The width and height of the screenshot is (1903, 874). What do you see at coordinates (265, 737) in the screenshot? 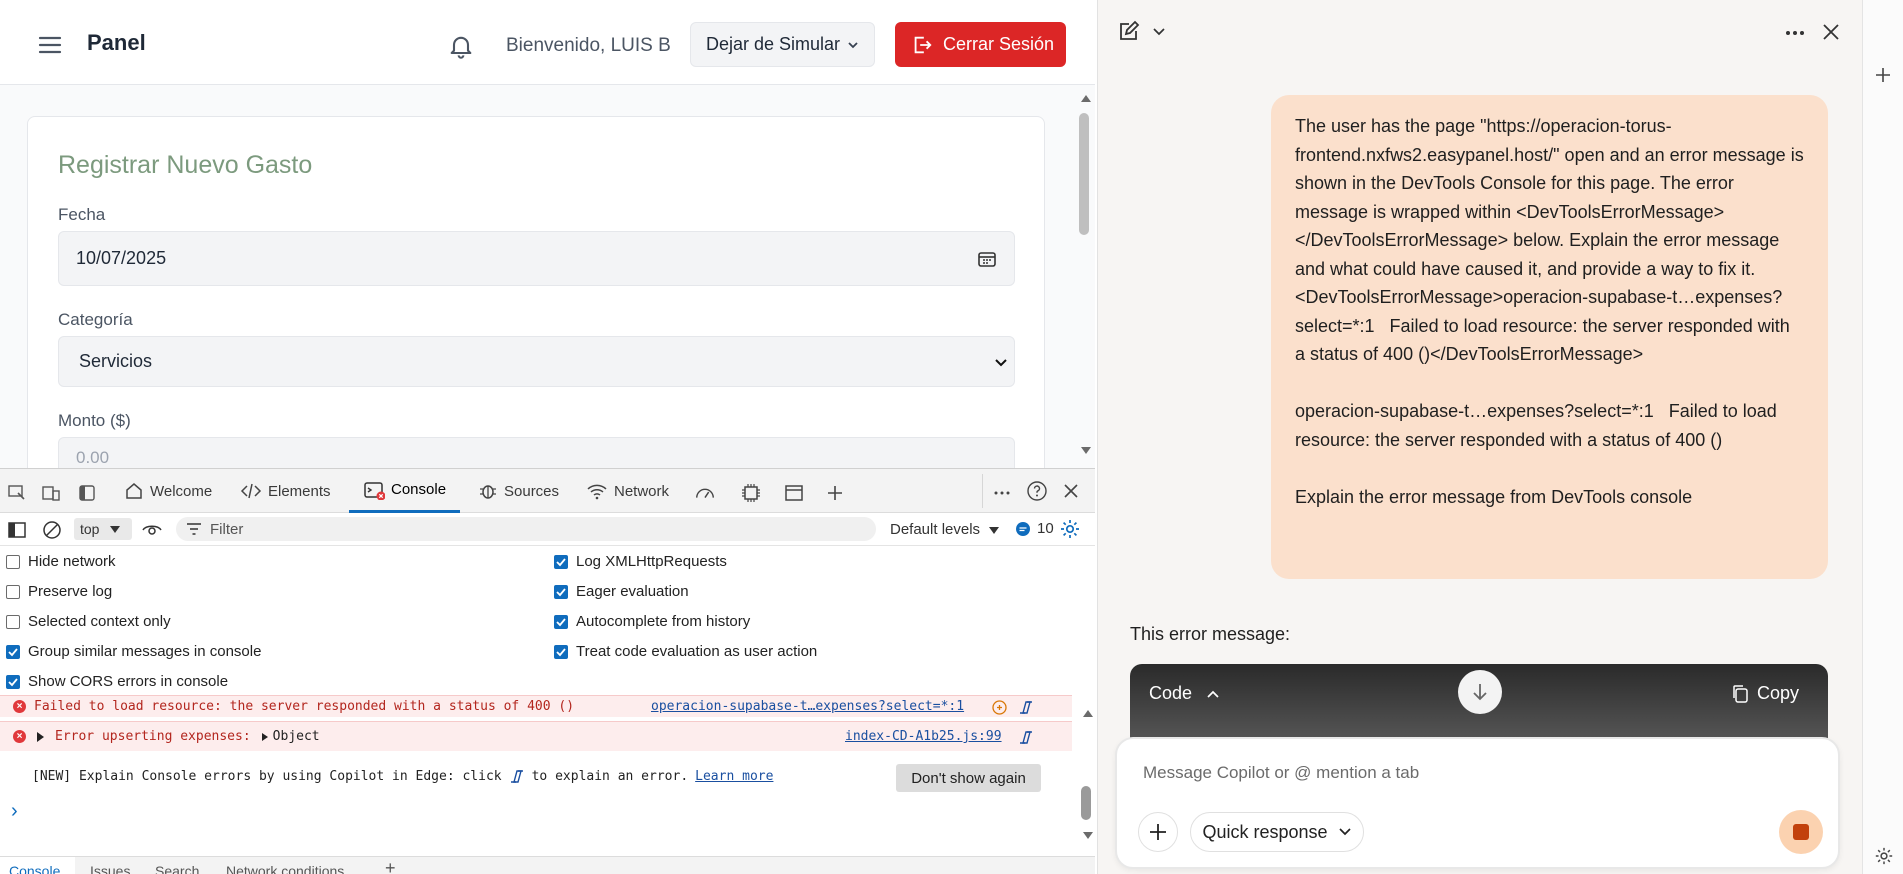
I see `expand-object-icon` at bounding box center [265, 737].